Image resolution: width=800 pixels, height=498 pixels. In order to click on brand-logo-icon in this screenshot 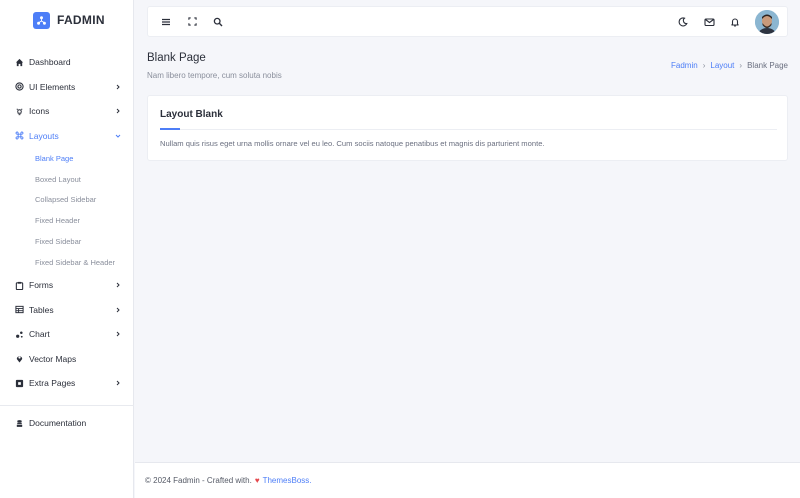, I will do `click(41, 20)`.